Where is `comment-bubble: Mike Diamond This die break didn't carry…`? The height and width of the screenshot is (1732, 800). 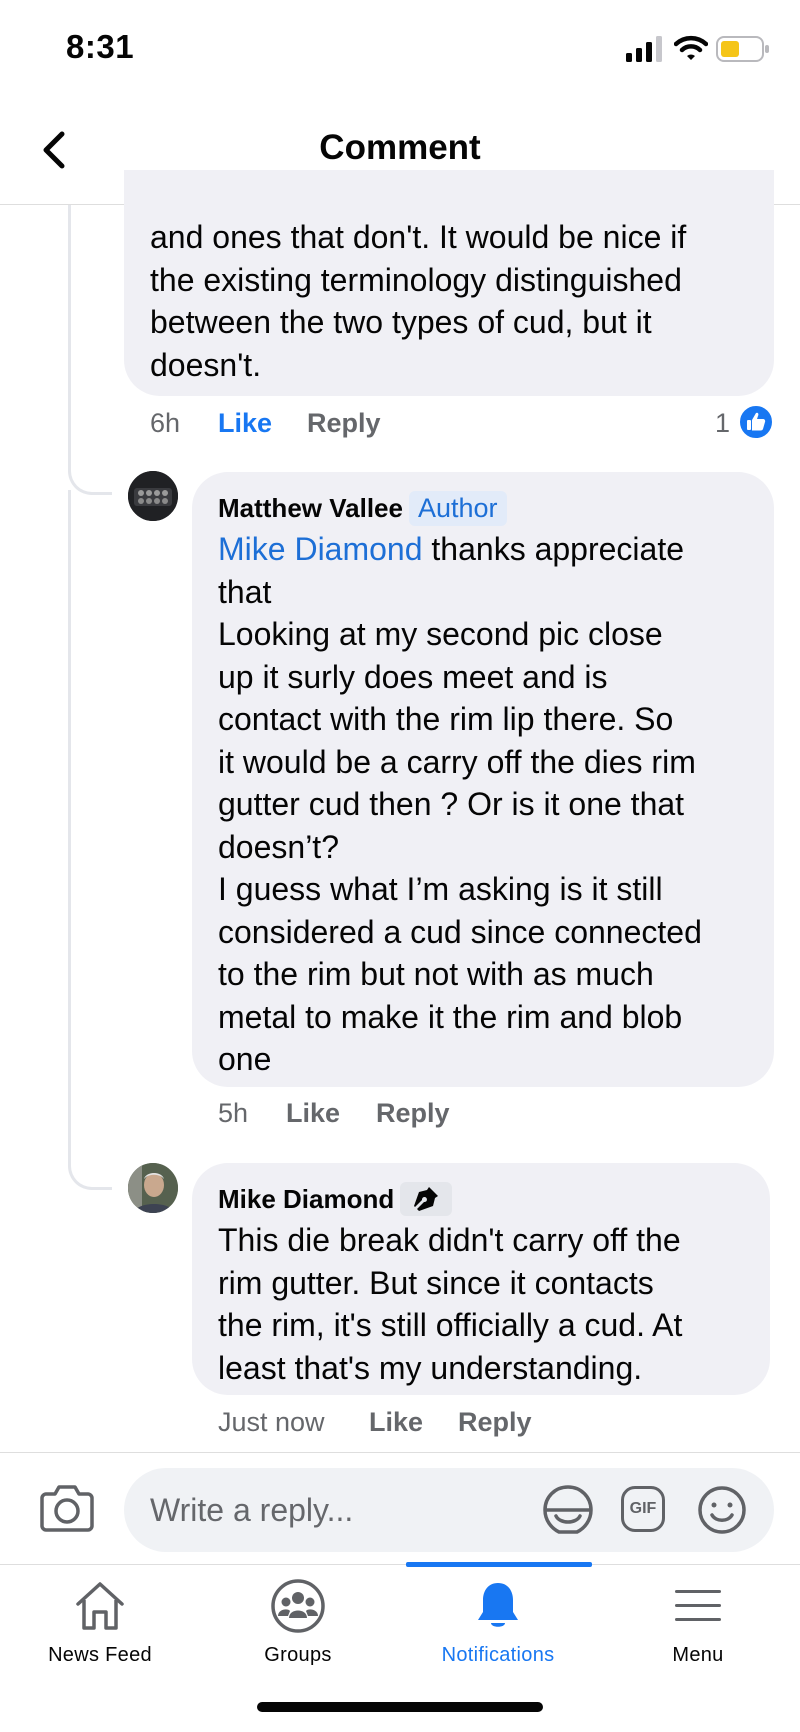
comment-bubble: Mike Diamond This die break didn't carry… is located at coordinates (481, 1279).